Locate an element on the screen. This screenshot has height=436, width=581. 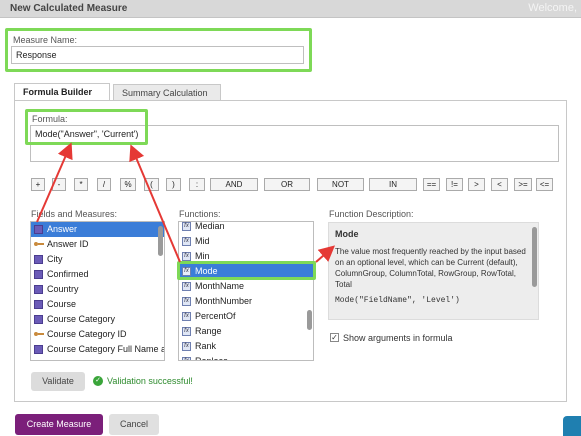
annotation-arrows is located at coordinates (186, 202).